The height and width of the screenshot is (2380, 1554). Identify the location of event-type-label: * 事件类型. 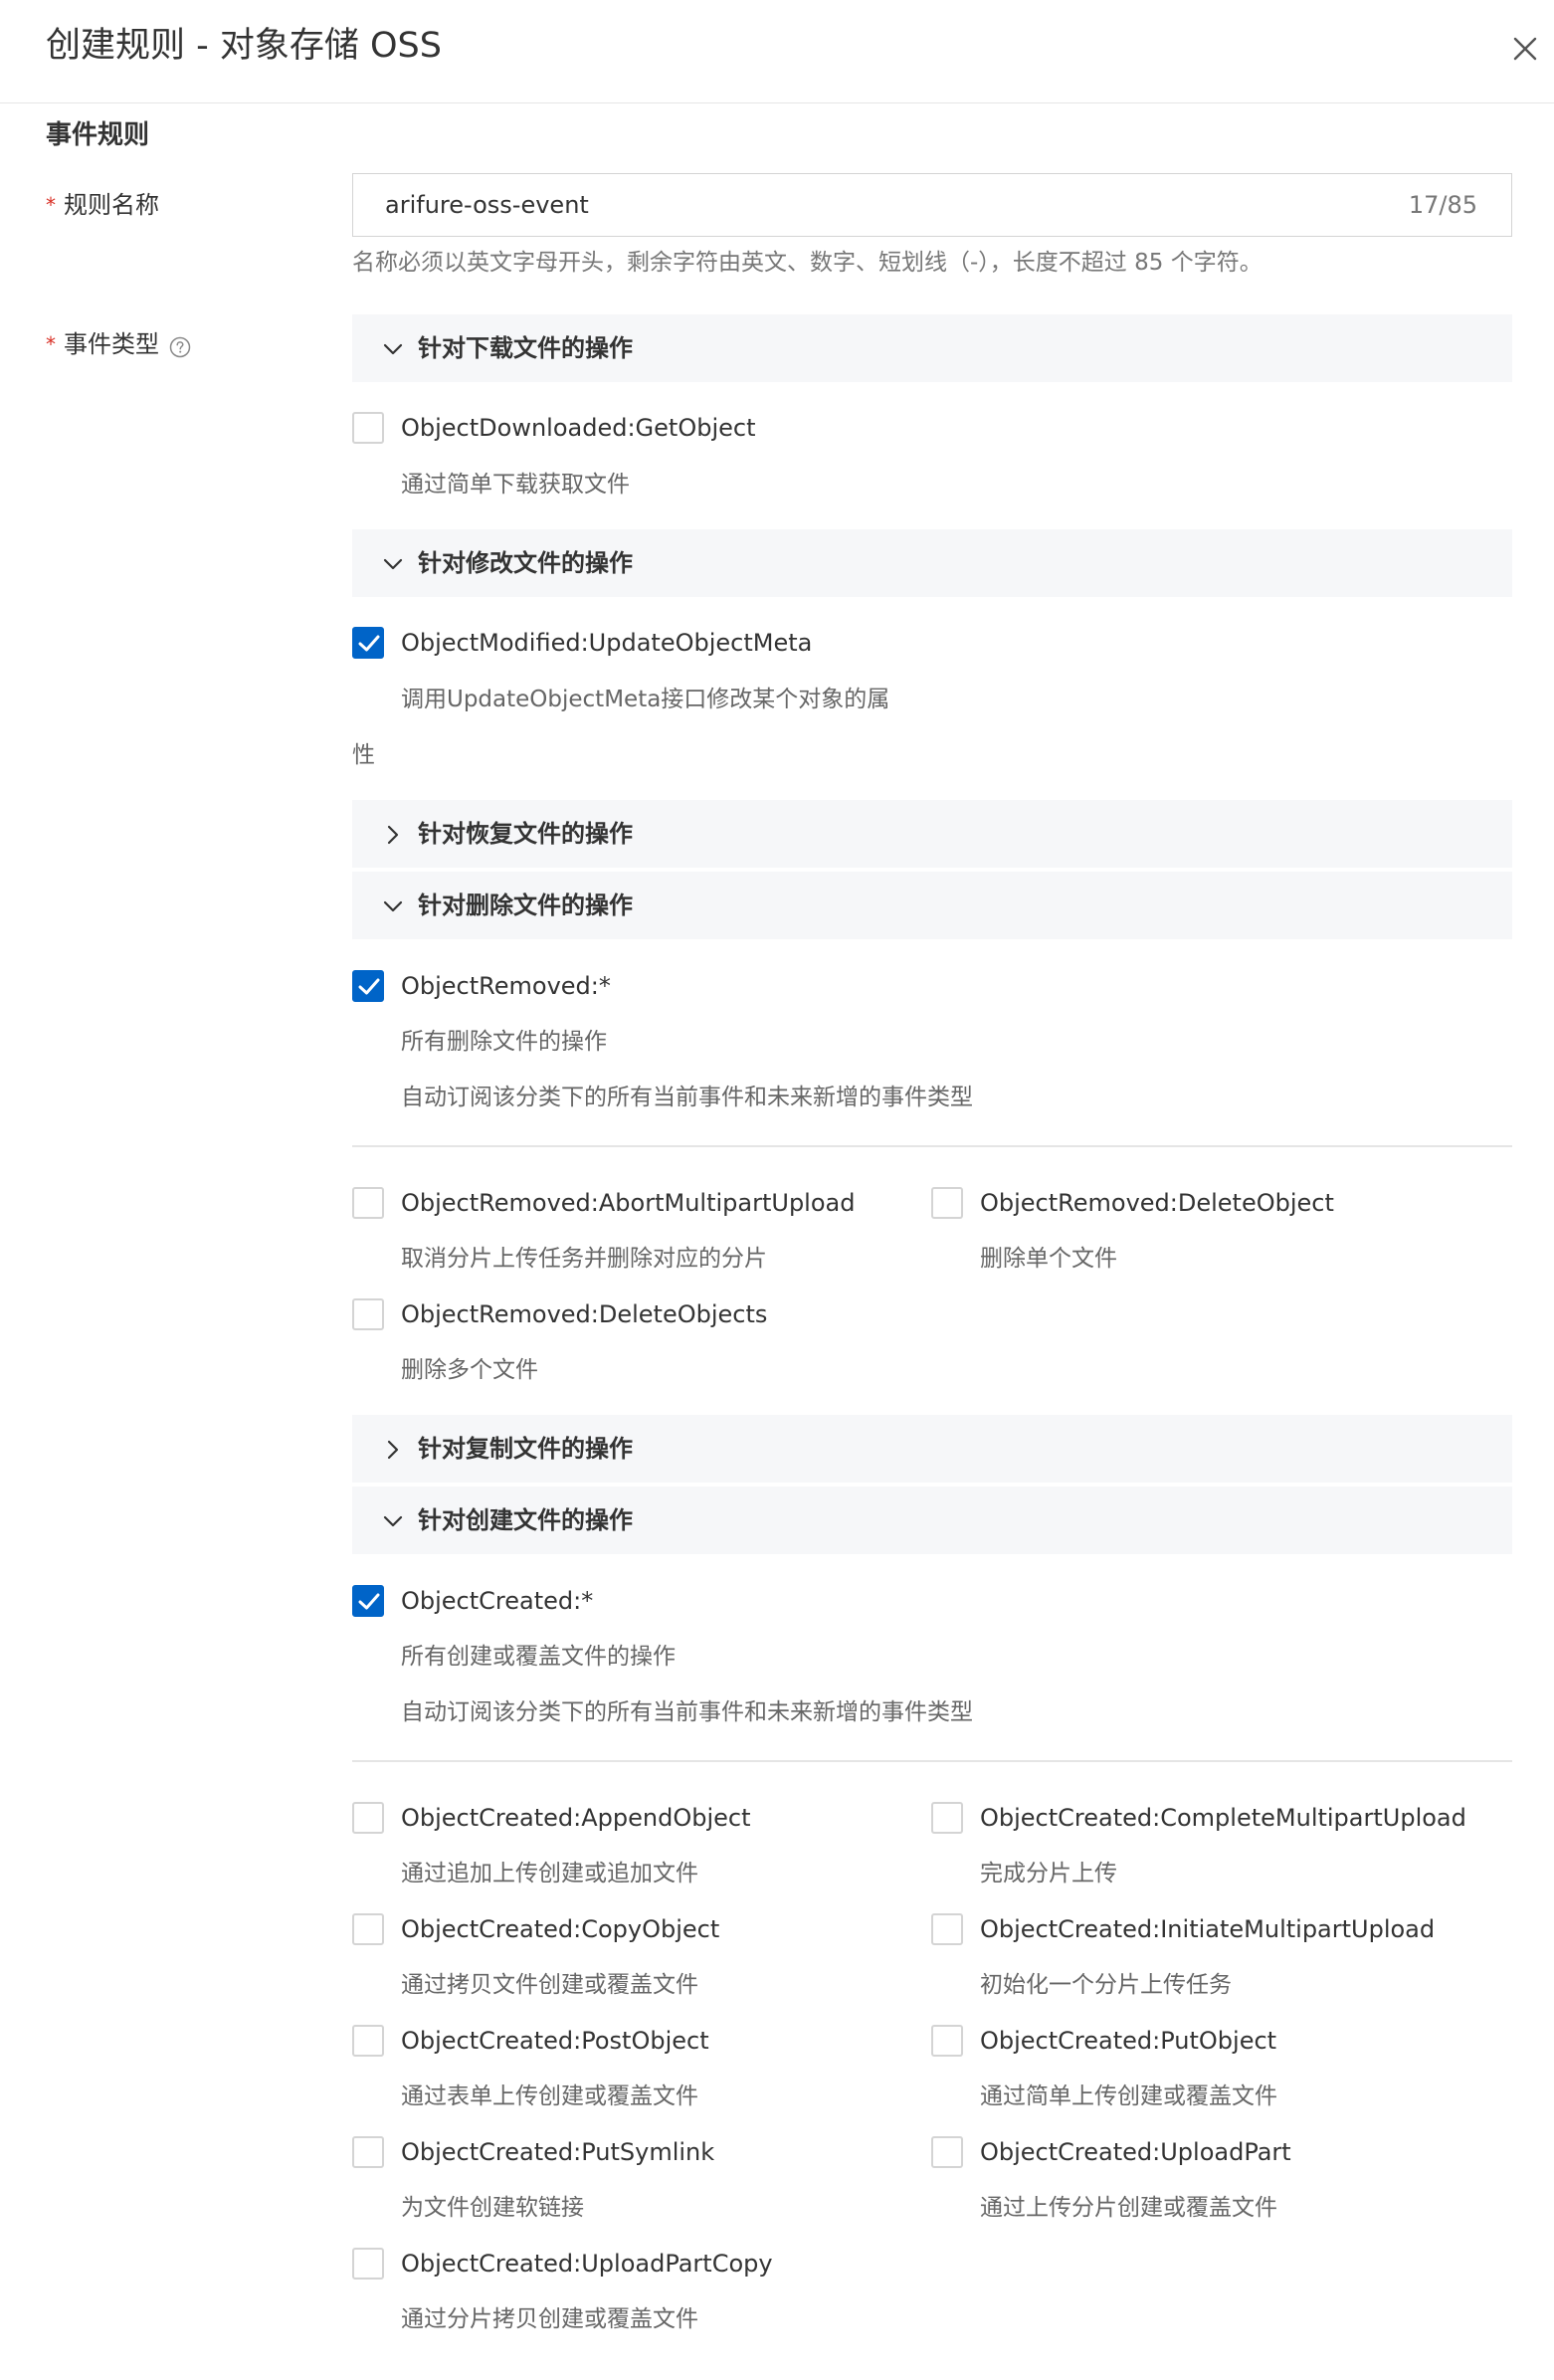
(118, 344).